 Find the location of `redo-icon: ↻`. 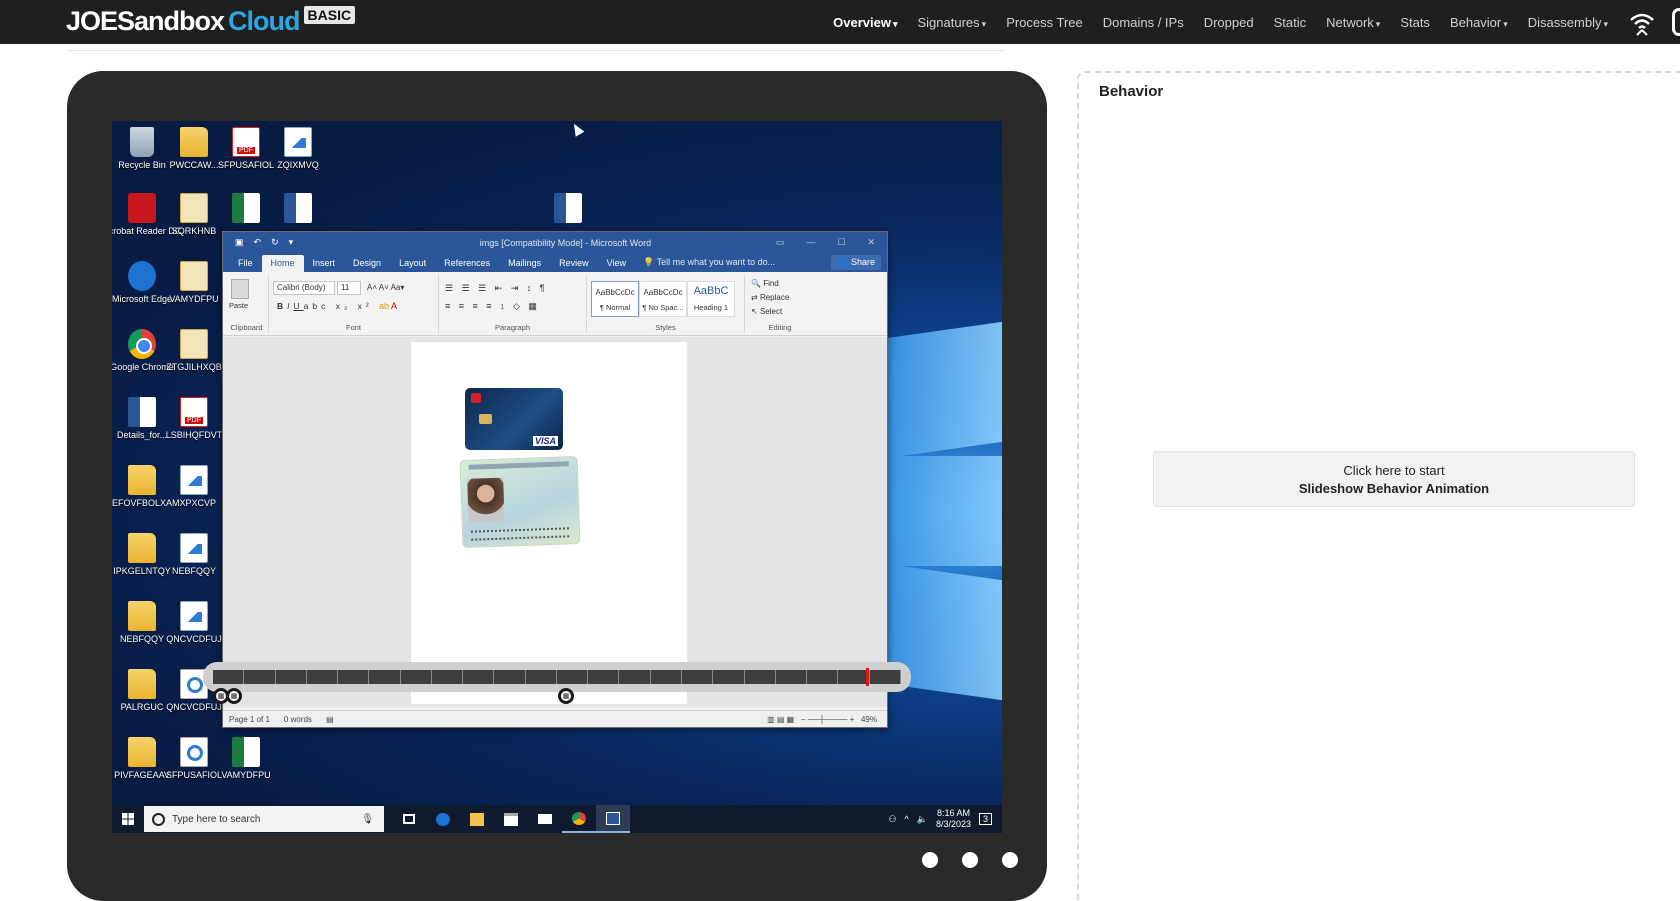

redo-icon: ↻ is located at coordinates (275, 242).